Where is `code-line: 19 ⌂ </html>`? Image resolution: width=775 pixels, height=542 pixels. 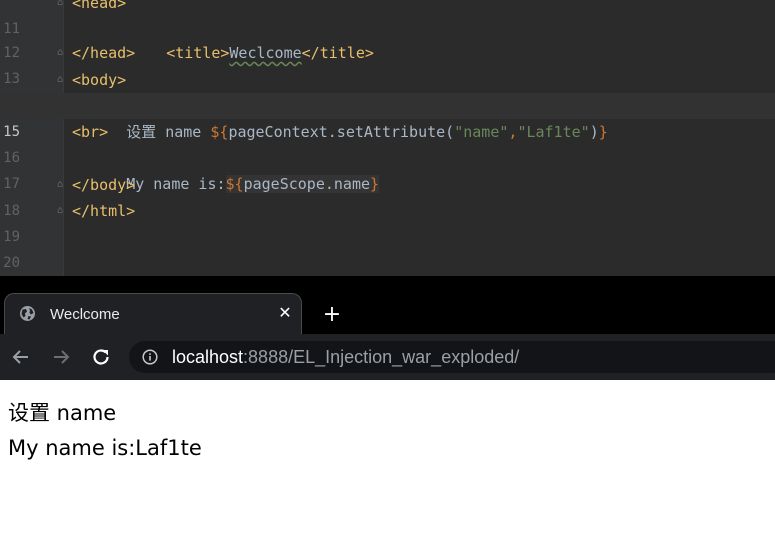 code-line: 19 ⌂ </html> is located at coordinates (387, 221).